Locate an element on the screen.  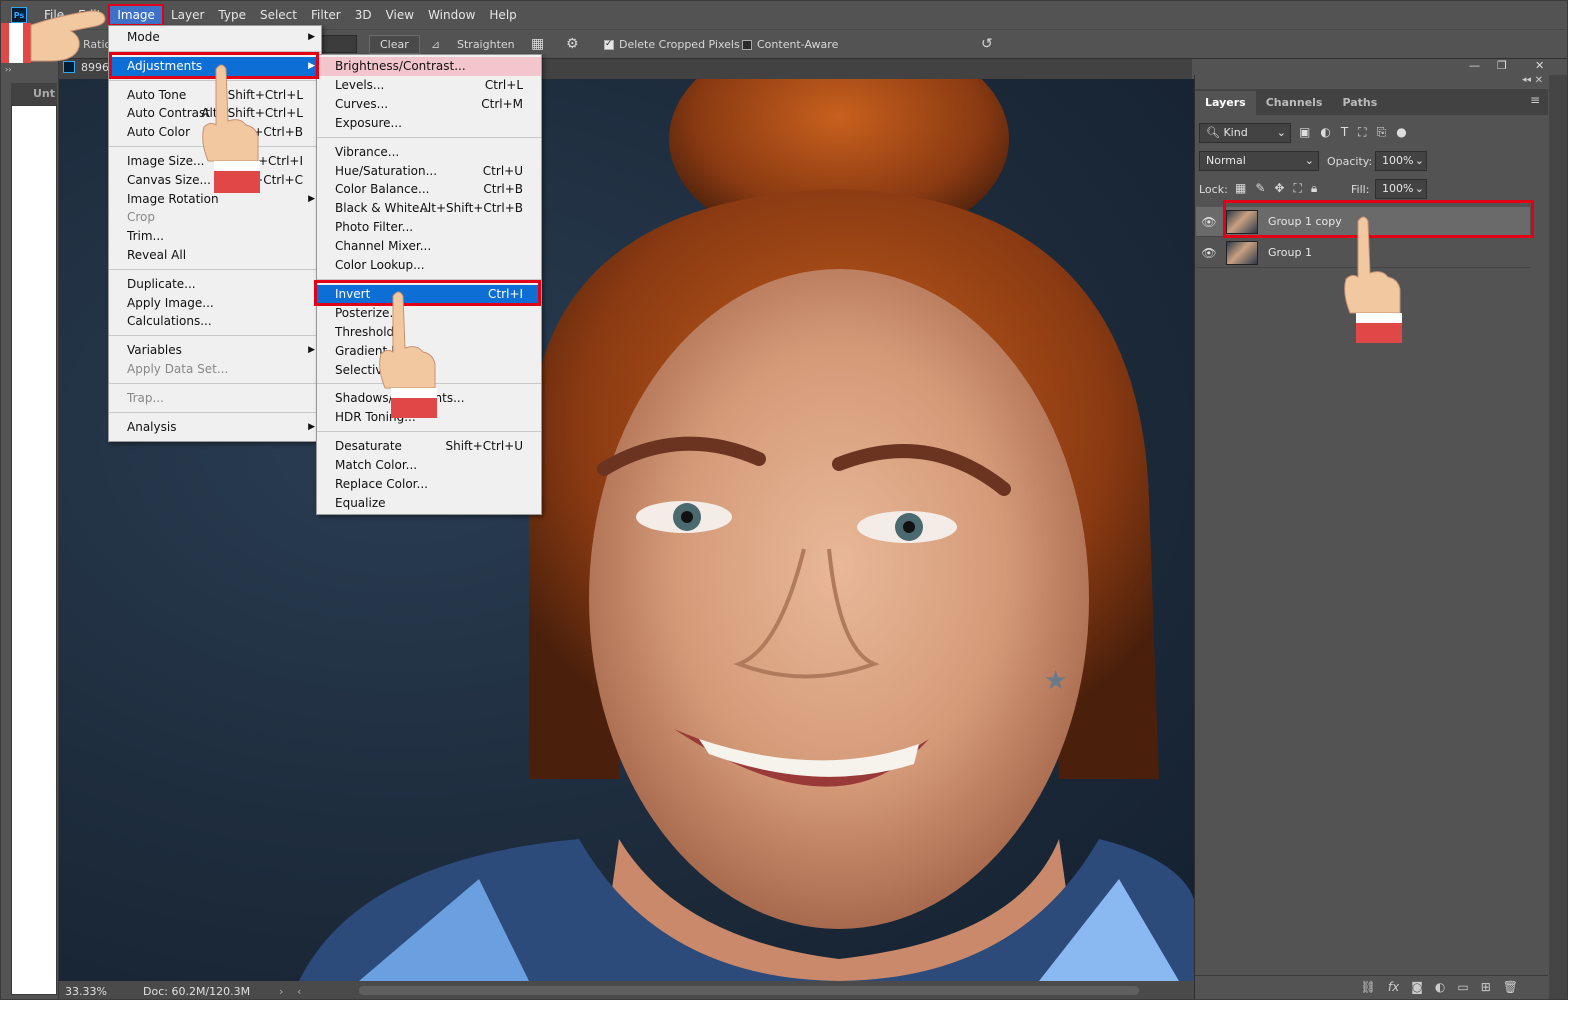
lock-artboard-icon: ⛶ is located at coordinates (1297, 188).